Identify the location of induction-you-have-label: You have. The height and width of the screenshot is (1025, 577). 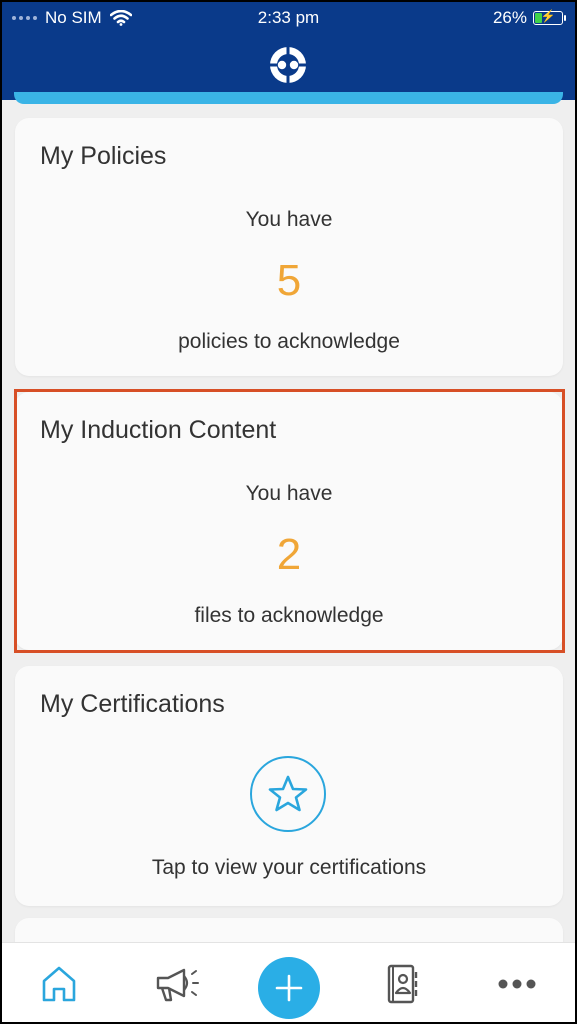
(289, 493).